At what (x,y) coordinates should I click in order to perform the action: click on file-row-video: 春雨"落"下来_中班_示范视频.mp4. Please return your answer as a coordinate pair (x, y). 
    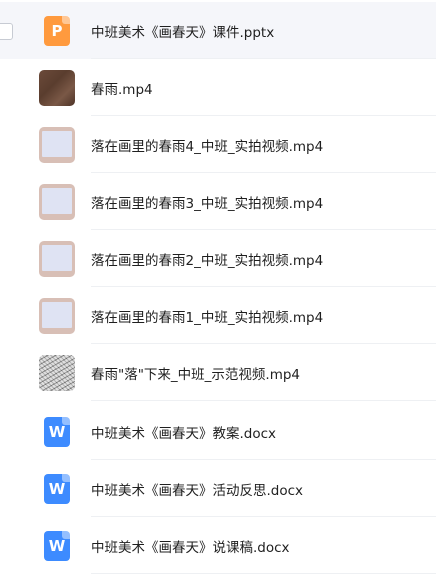
    Looking at the image, I should click on (218, 372).